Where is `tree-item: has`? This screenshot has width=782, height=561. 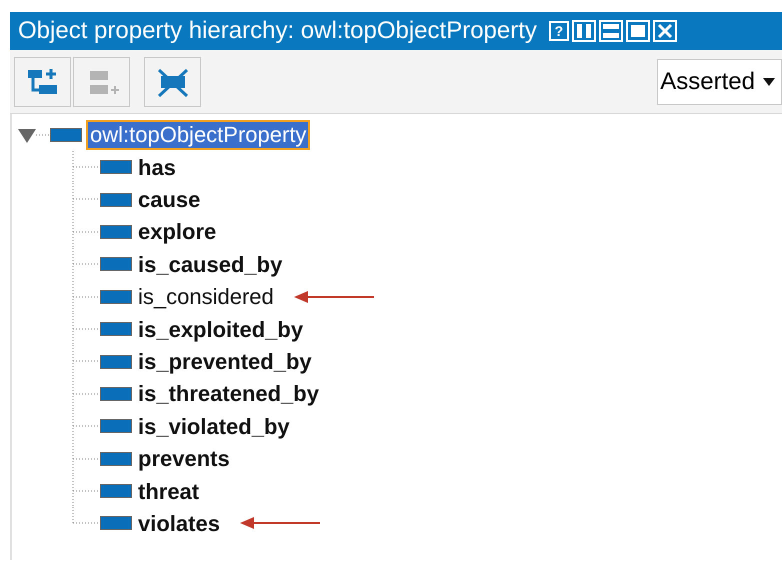 tree-item: has is located at coordinates (157, 167).